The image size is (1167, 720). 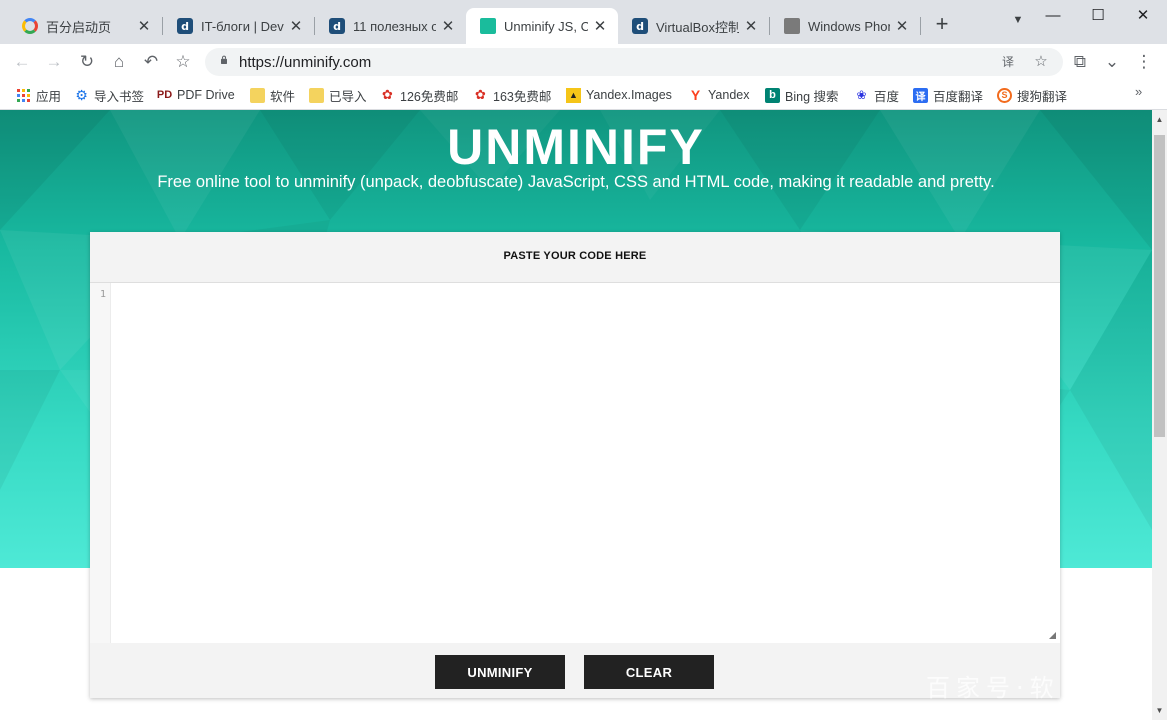 I want to click on page-scrollbar: ▲ ▼, so click(x=1159, y=415).